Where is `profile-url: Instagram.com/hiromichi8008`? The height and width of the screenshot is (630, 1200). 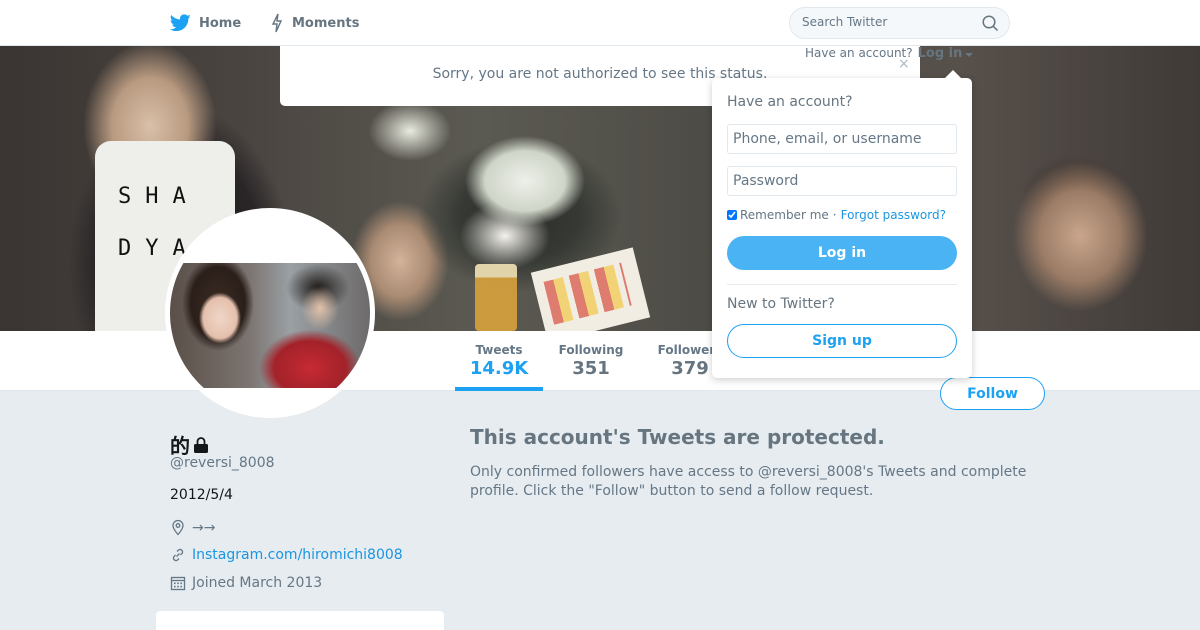 profile-url: Instagram.com/hiromichi8008 is located at coordinates (286, 555).